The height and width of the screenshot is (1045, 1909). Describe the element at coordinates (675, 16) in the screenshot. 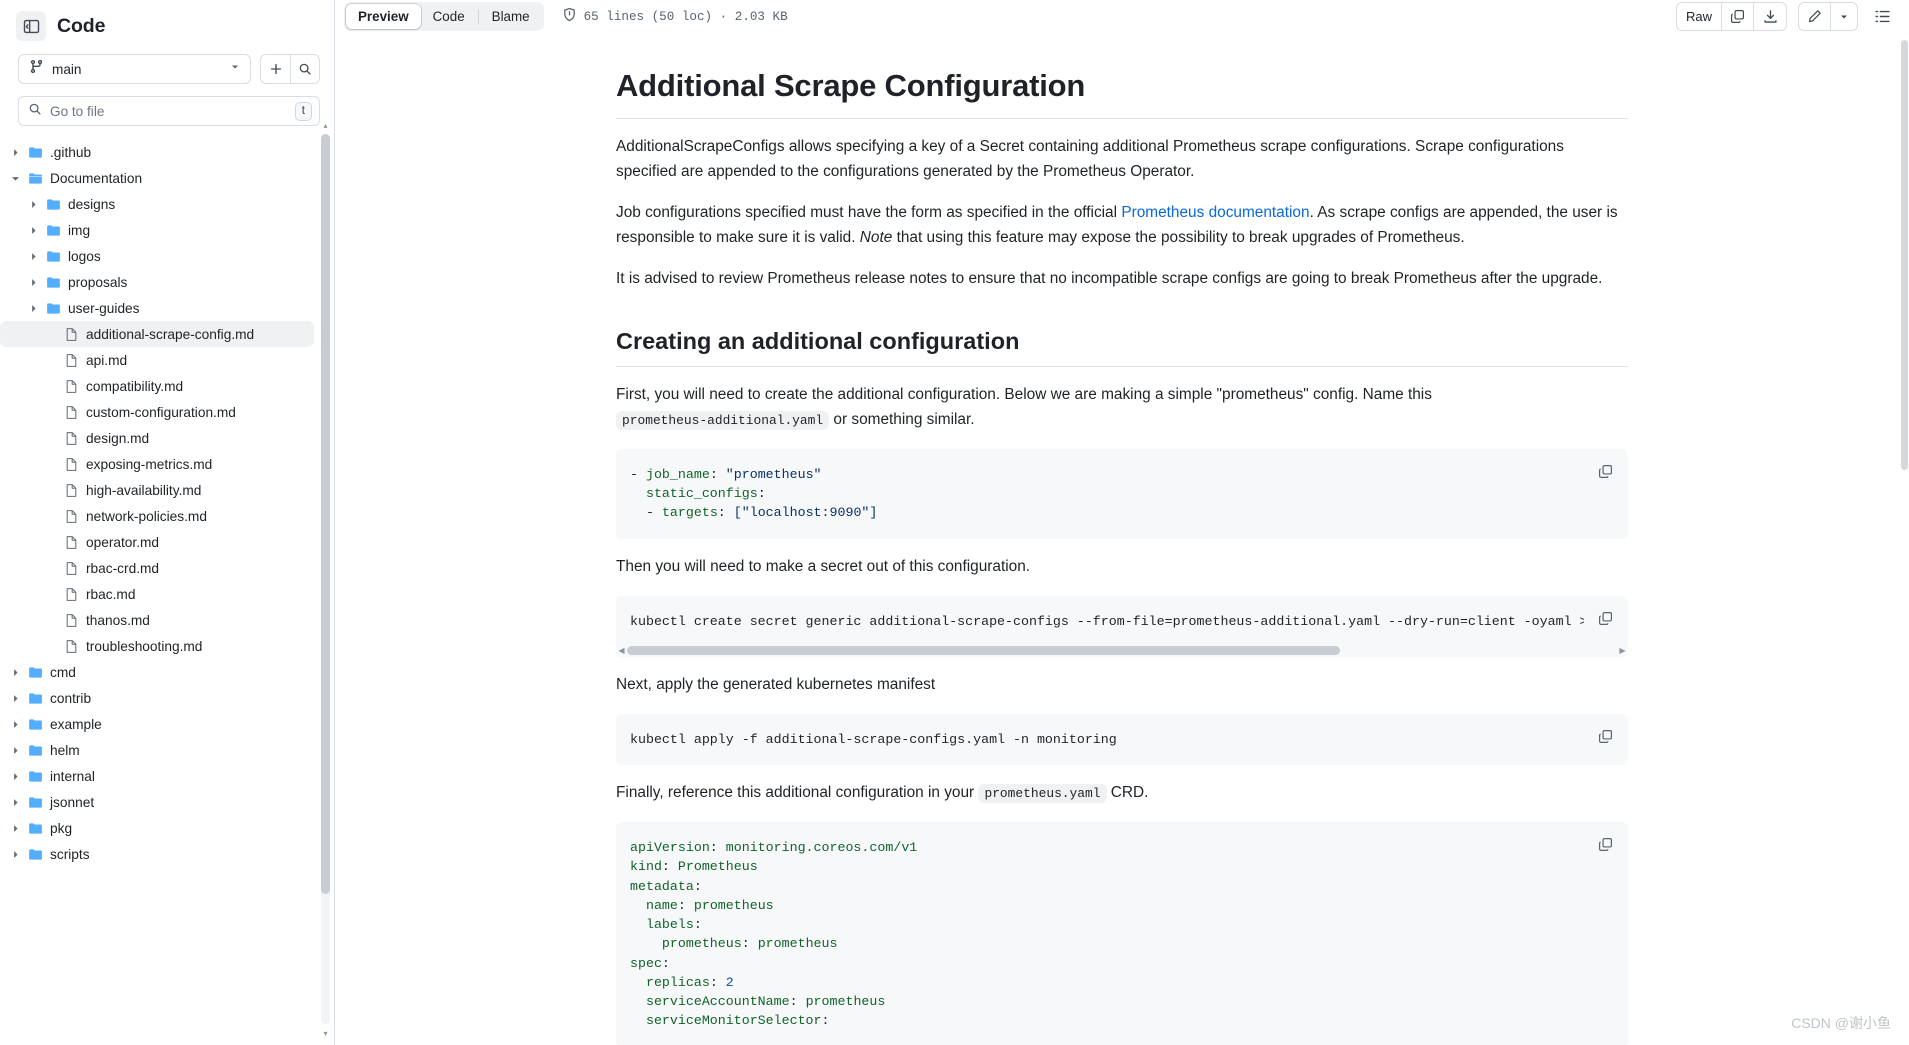

I see `file-stats: 65 lines (50 loc) · 2.03 KB` at that location.